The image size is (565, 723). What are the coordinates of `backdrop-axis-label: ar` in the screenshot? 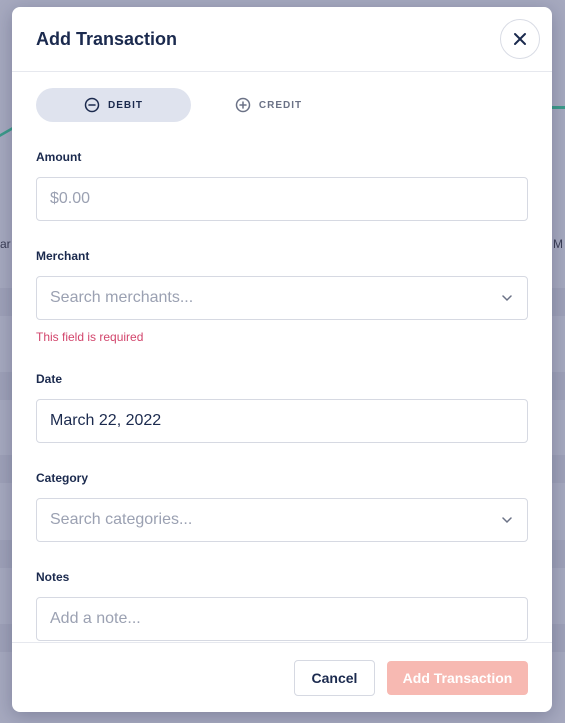 It's located at (5, 244).